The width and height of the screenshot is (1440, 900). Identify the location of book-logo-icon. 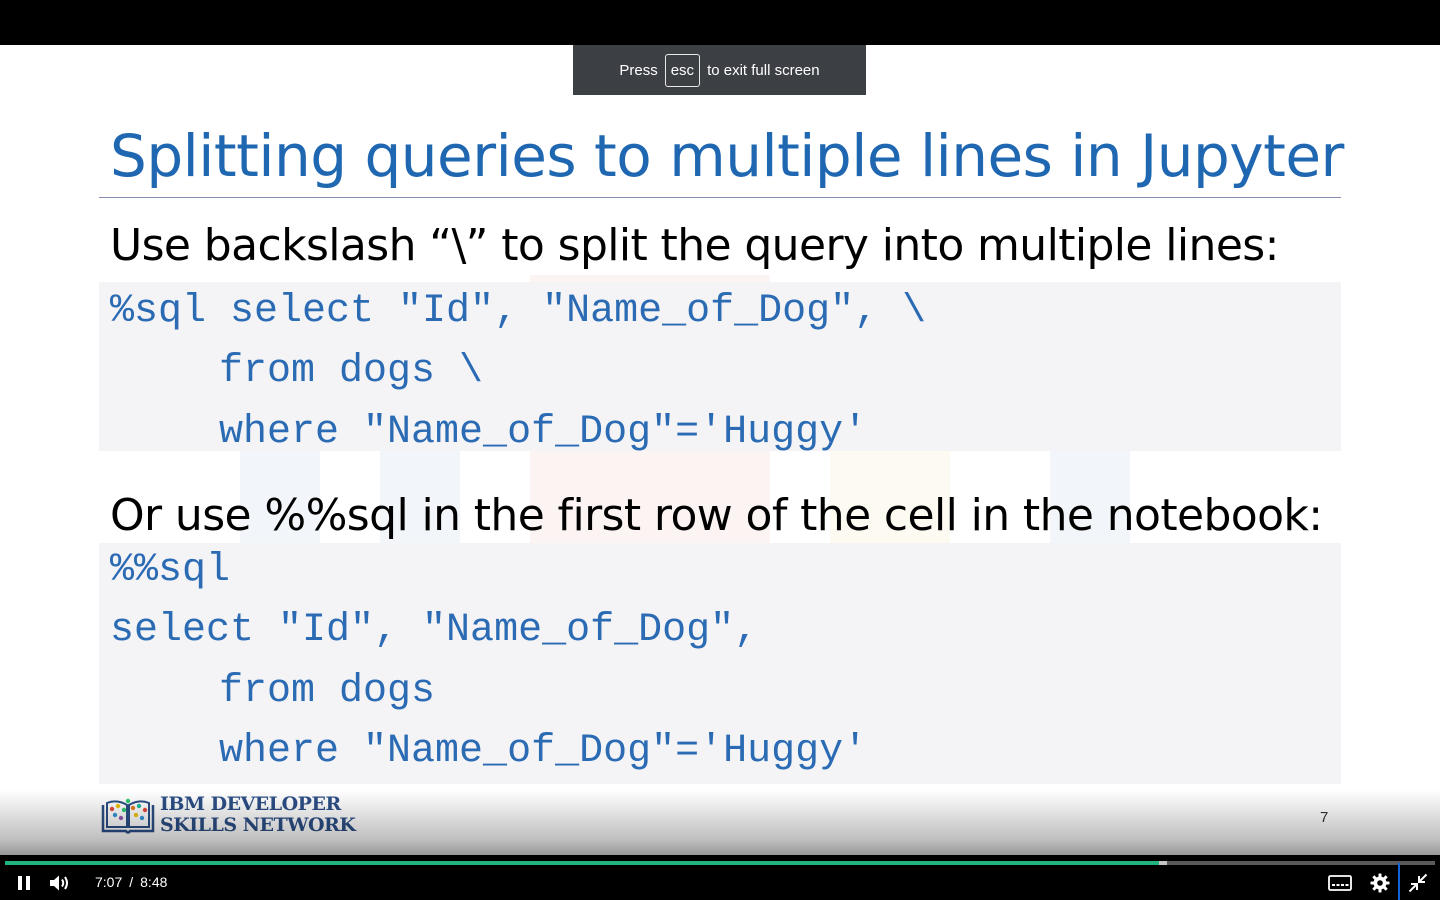
(128, 816).